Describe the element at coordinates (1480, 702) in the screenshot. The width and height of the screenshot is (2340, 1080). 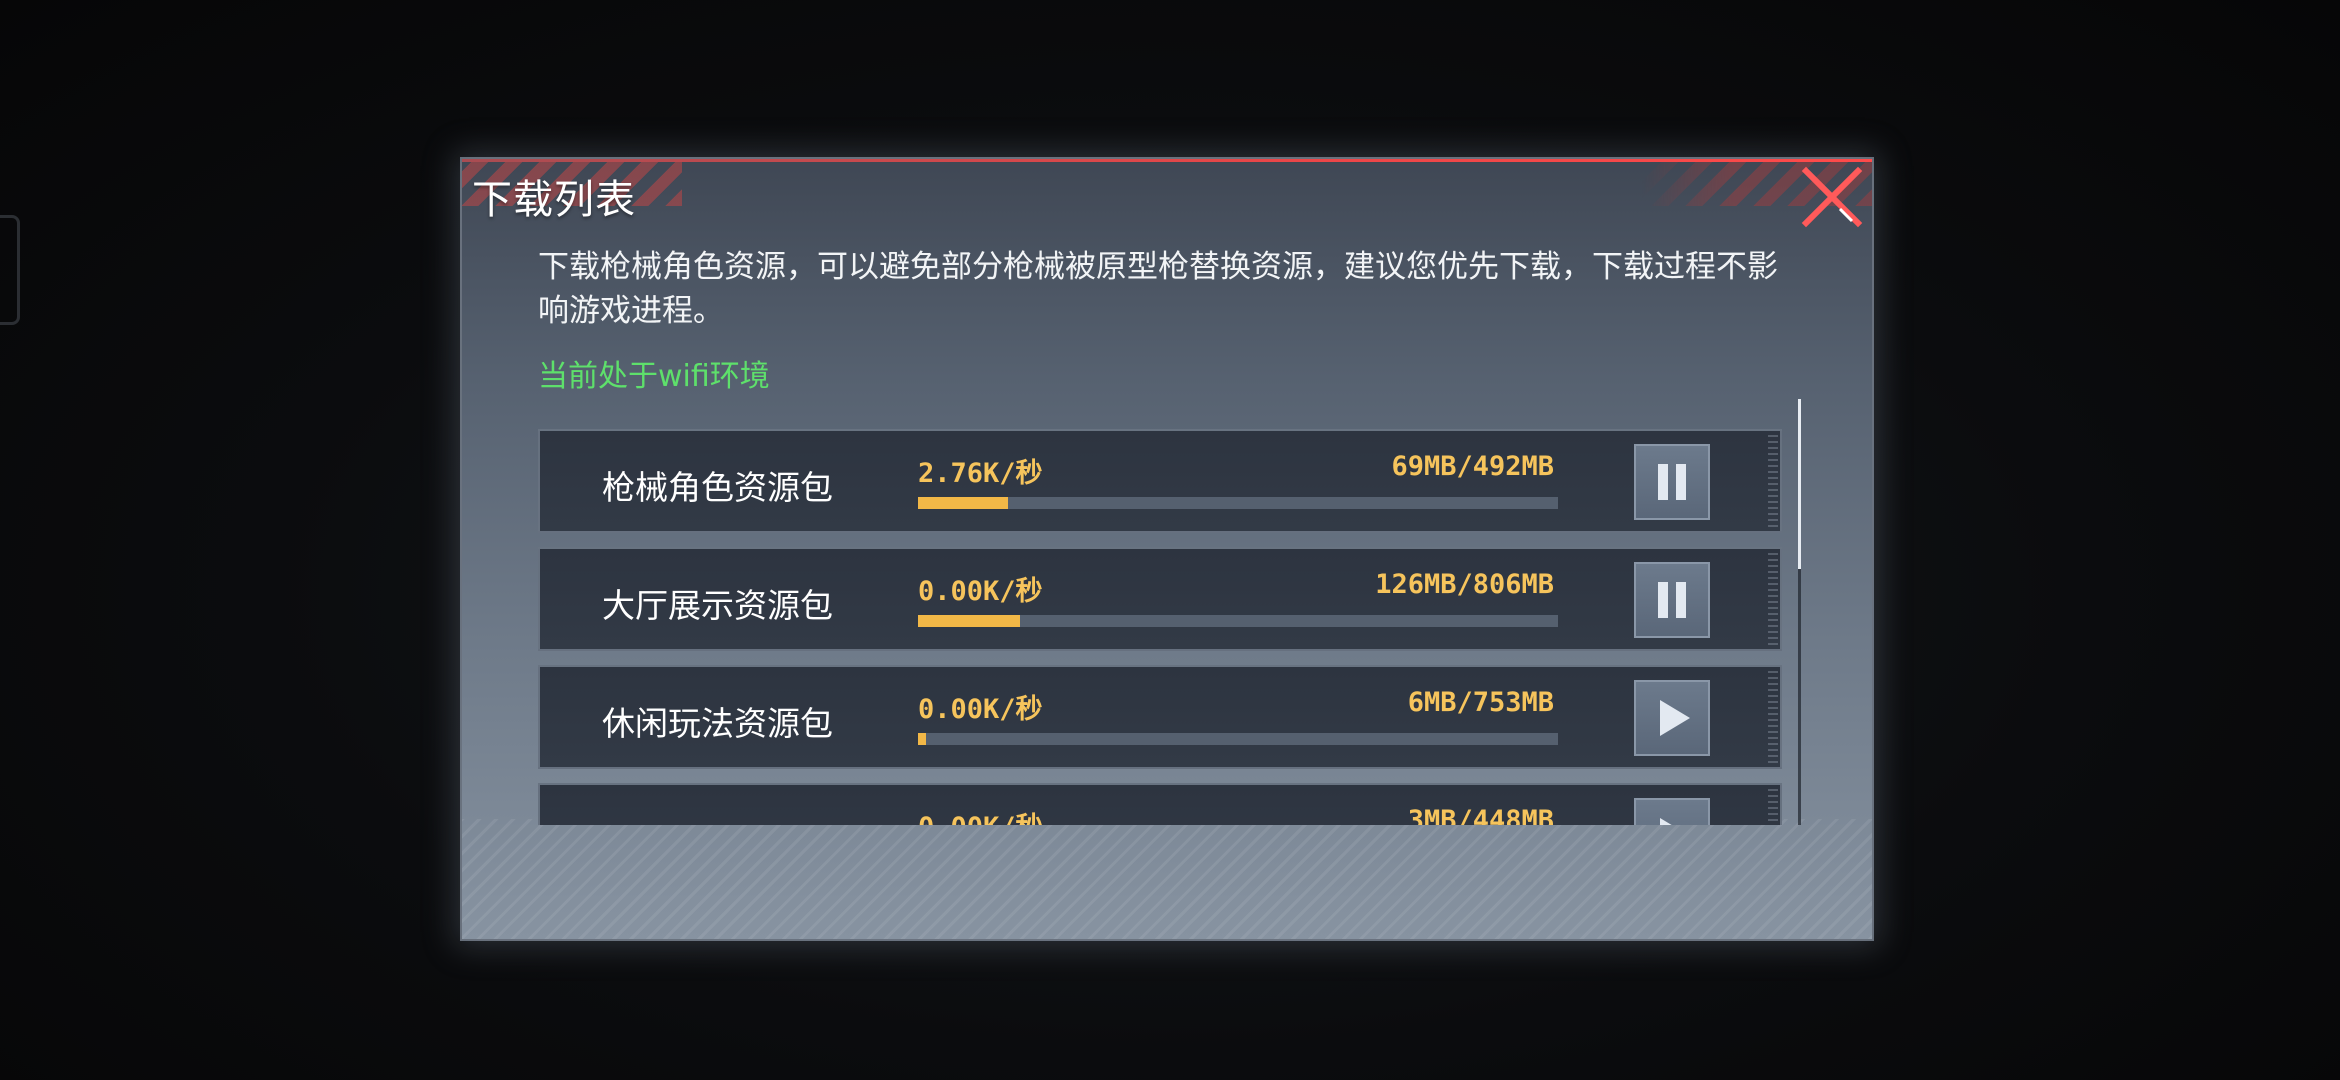
I see `download-item-size: 6MB/753MB` at that location.